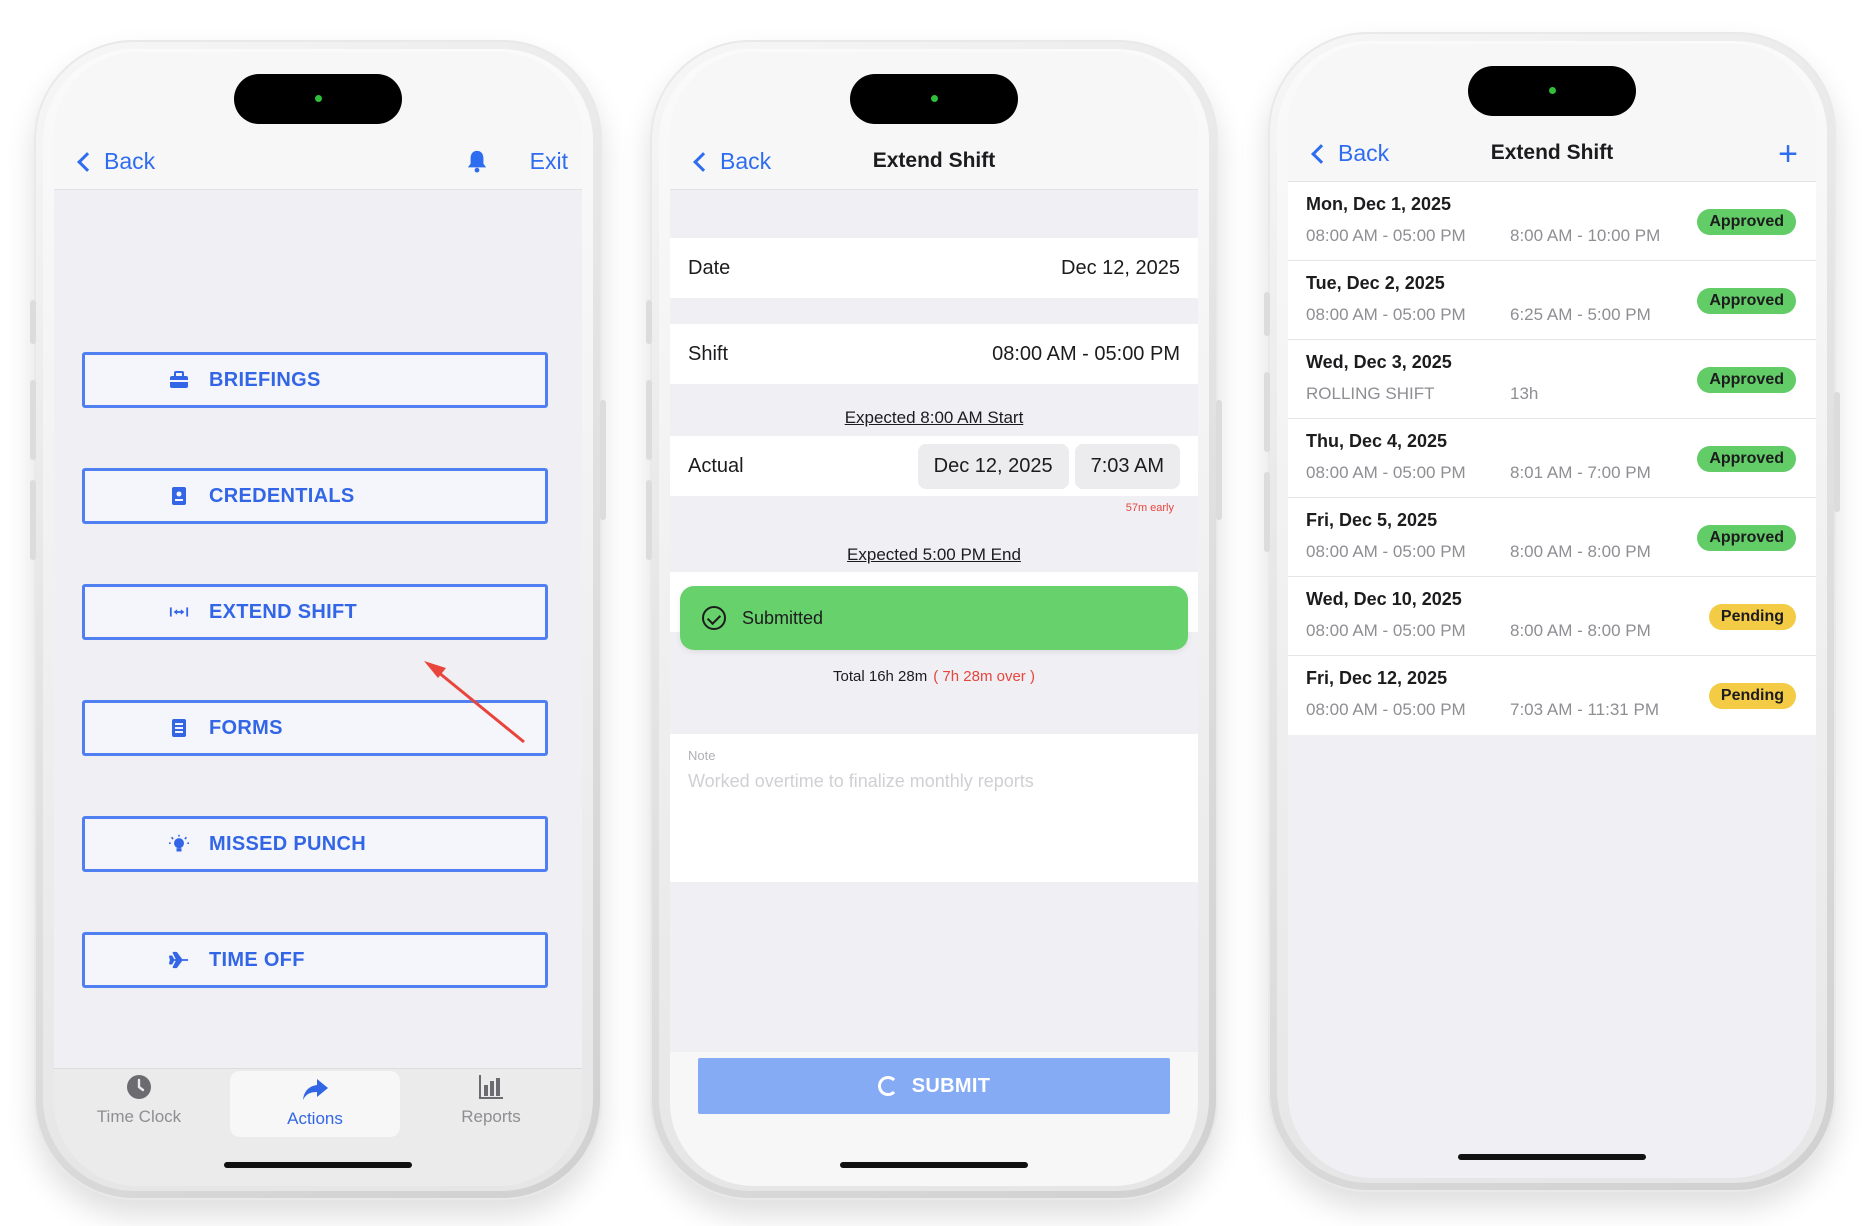 The image size is (1864, 1226). What do you see at coordinates (709, 267) in the screenshot?
I see `date-label: Date` at bounding box center [709, 267].